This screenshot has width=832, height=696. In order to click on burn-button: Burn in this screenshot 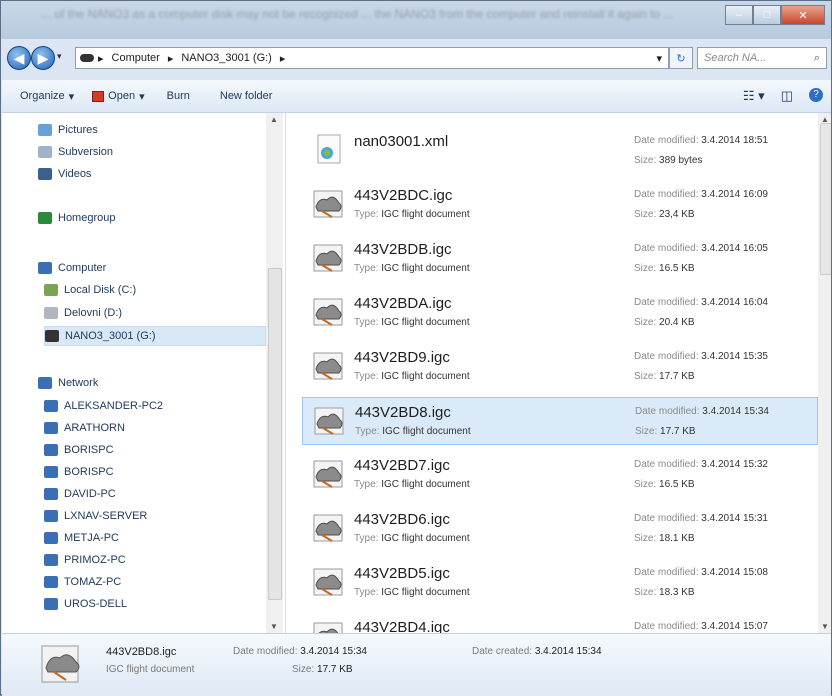, I will do `click(178, 96)`.